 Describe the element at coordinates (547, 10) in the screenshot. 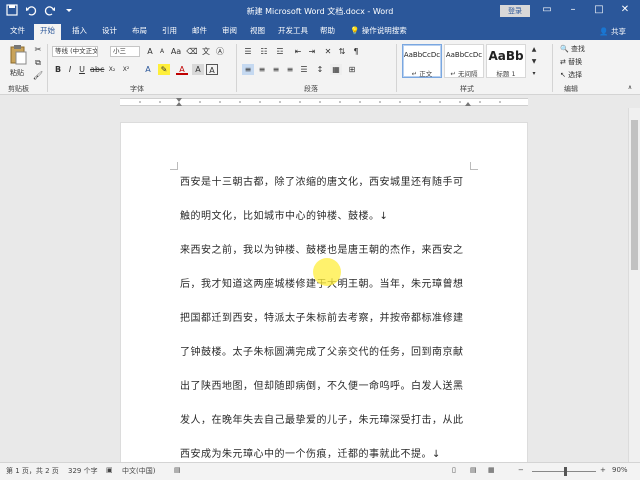

I see `ribbon-display-icon: ▭` at that location.